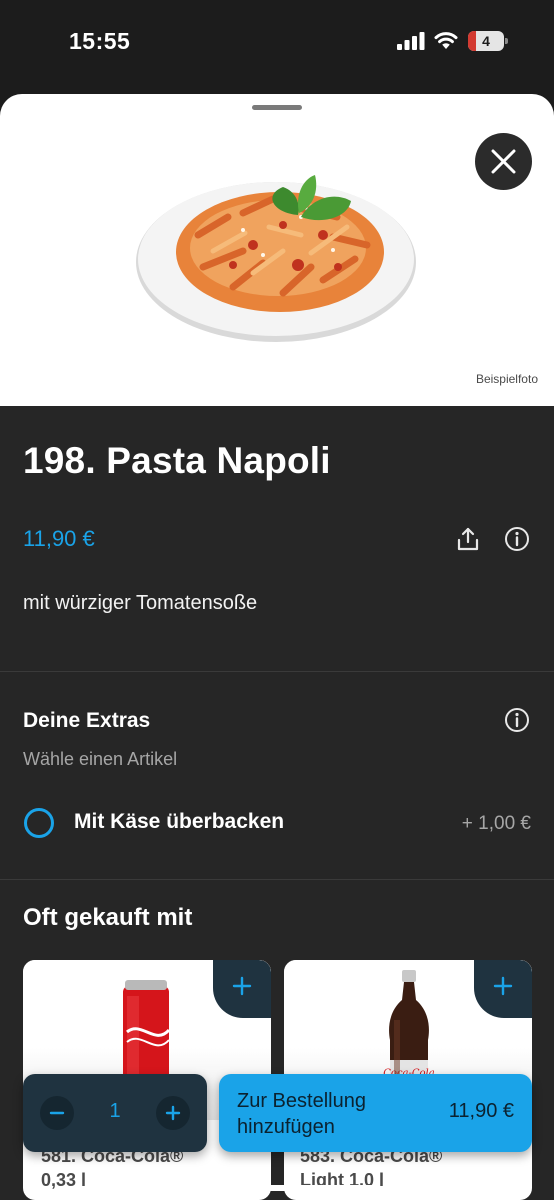 The height and width of the screenshot is (1200, 554). I want to click on item-size-line: 0,33 l, so click(64, 1180).